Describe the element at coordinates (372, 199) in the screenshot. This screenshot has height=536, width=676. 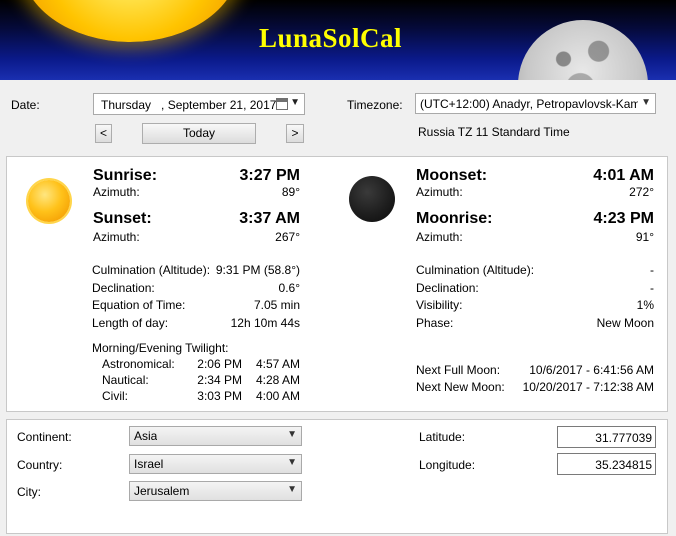
I see `new-moon-icon` at that location.